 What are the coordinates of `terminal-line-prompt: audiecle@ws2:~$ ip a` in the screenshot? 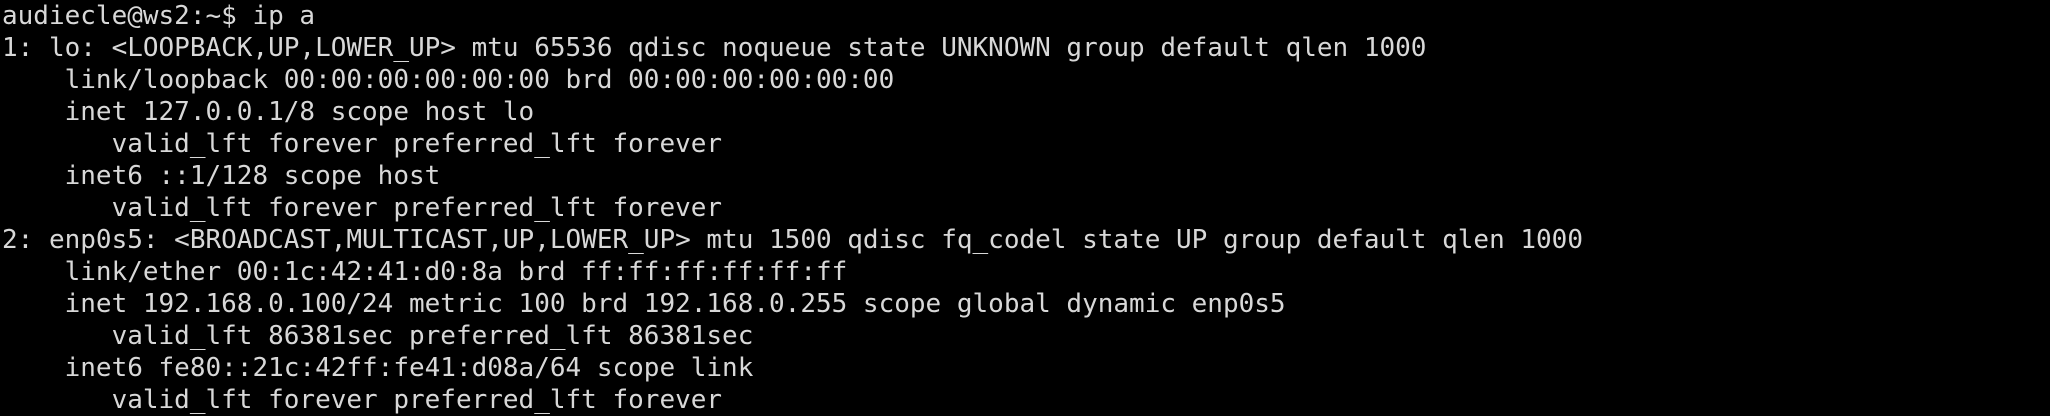 It's located at (159, 16).